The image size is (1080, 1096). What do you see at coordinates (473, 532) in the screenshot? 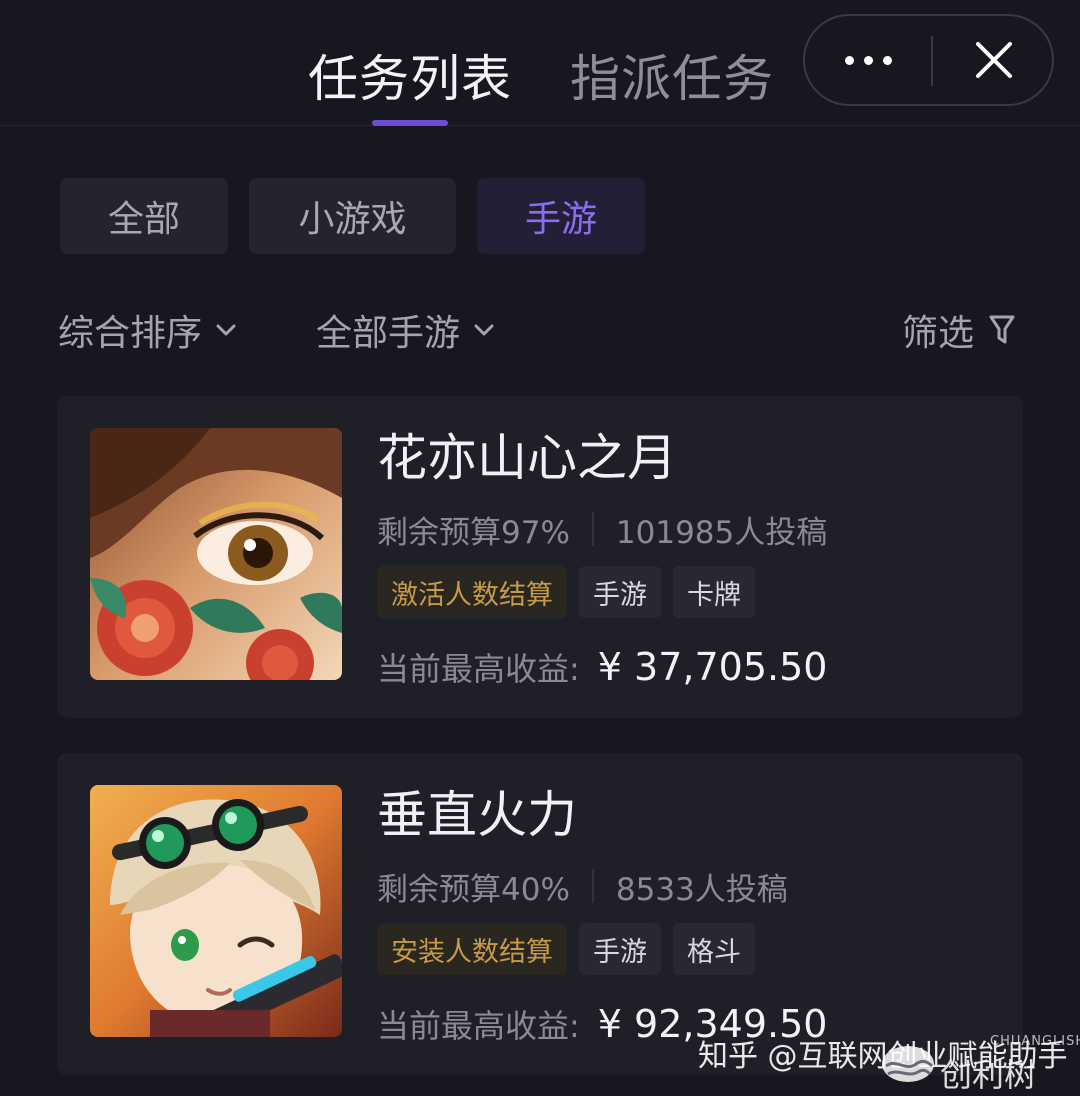
I see `remaining-budget: 剩余预算97%` at bounding box center [473, 532].